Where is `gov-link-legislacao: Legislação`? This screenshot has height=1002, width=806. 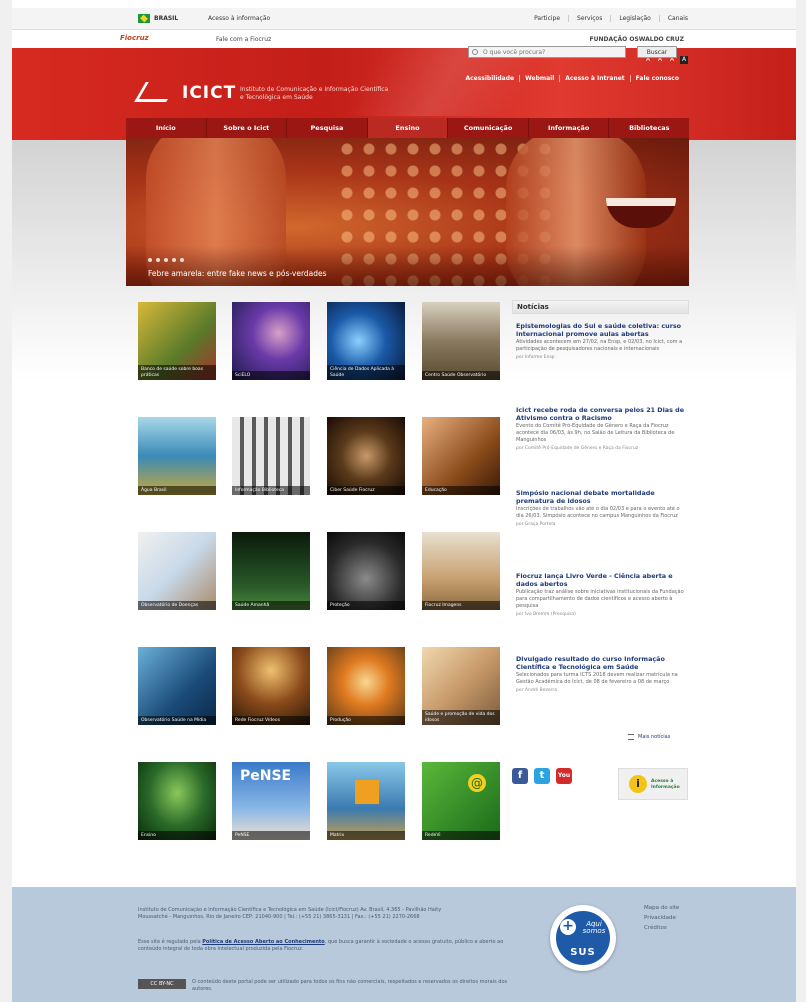
gov-link-legislacao: Legislação is located at coordinates (634, 18).